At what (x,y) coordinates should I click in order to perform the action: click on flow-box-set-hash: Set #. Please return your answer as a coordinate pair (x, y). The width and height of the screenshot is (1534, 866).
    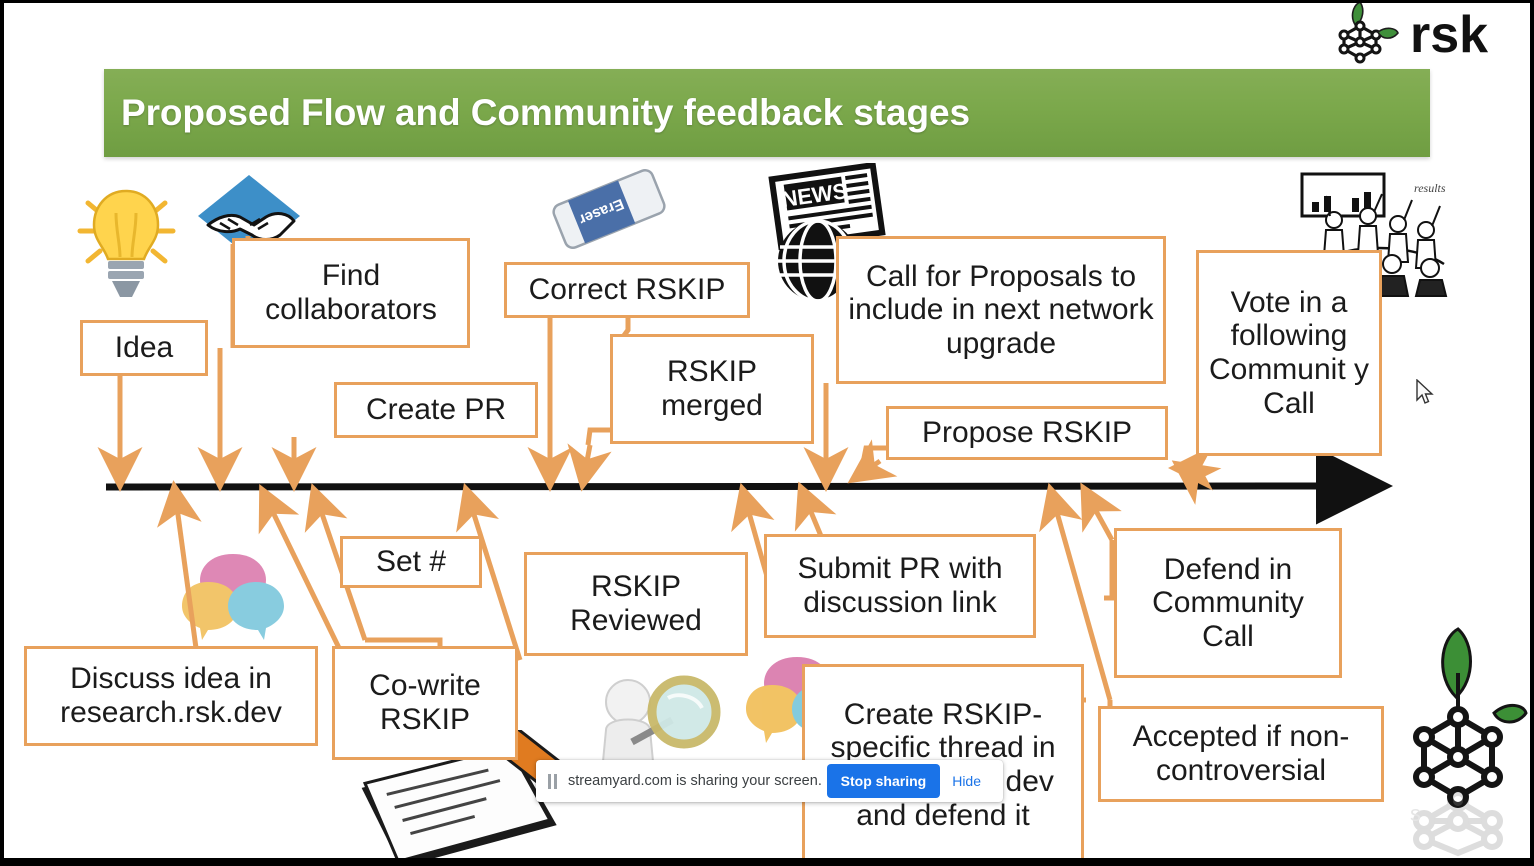
    Looking at the image, I should click on (411, 562).